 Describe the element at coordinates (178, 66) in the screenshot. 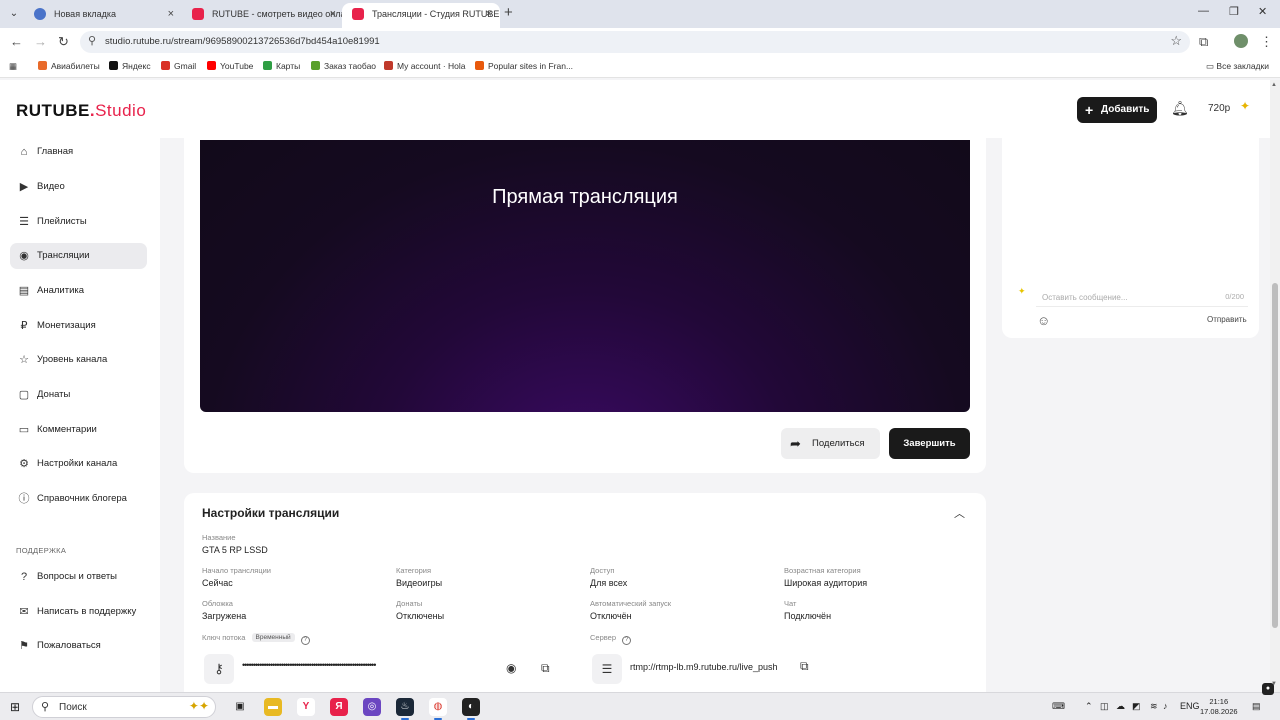

I see `bookmark-item: Gmail` at that location.